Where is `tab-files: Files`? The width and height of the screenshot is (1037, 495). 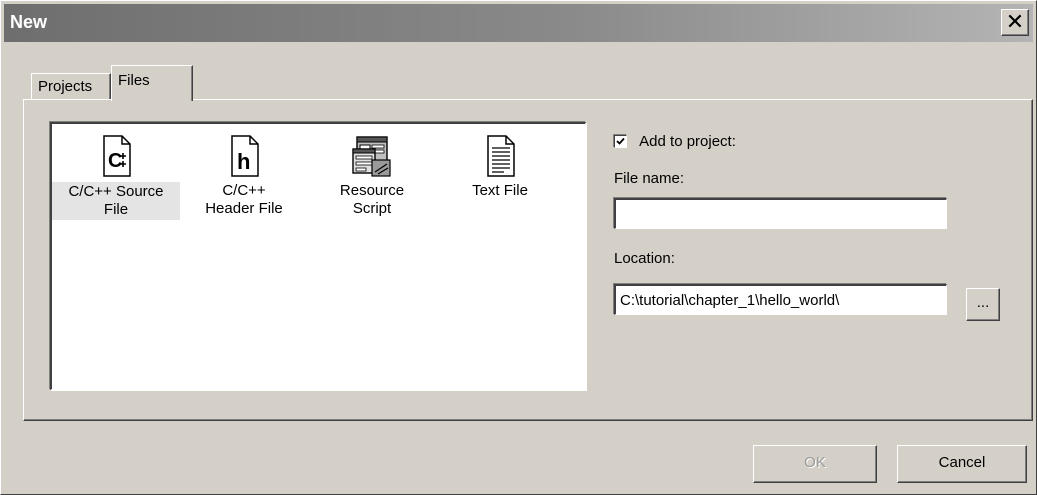
tab-files: Files is located at coordinates (152, 83).